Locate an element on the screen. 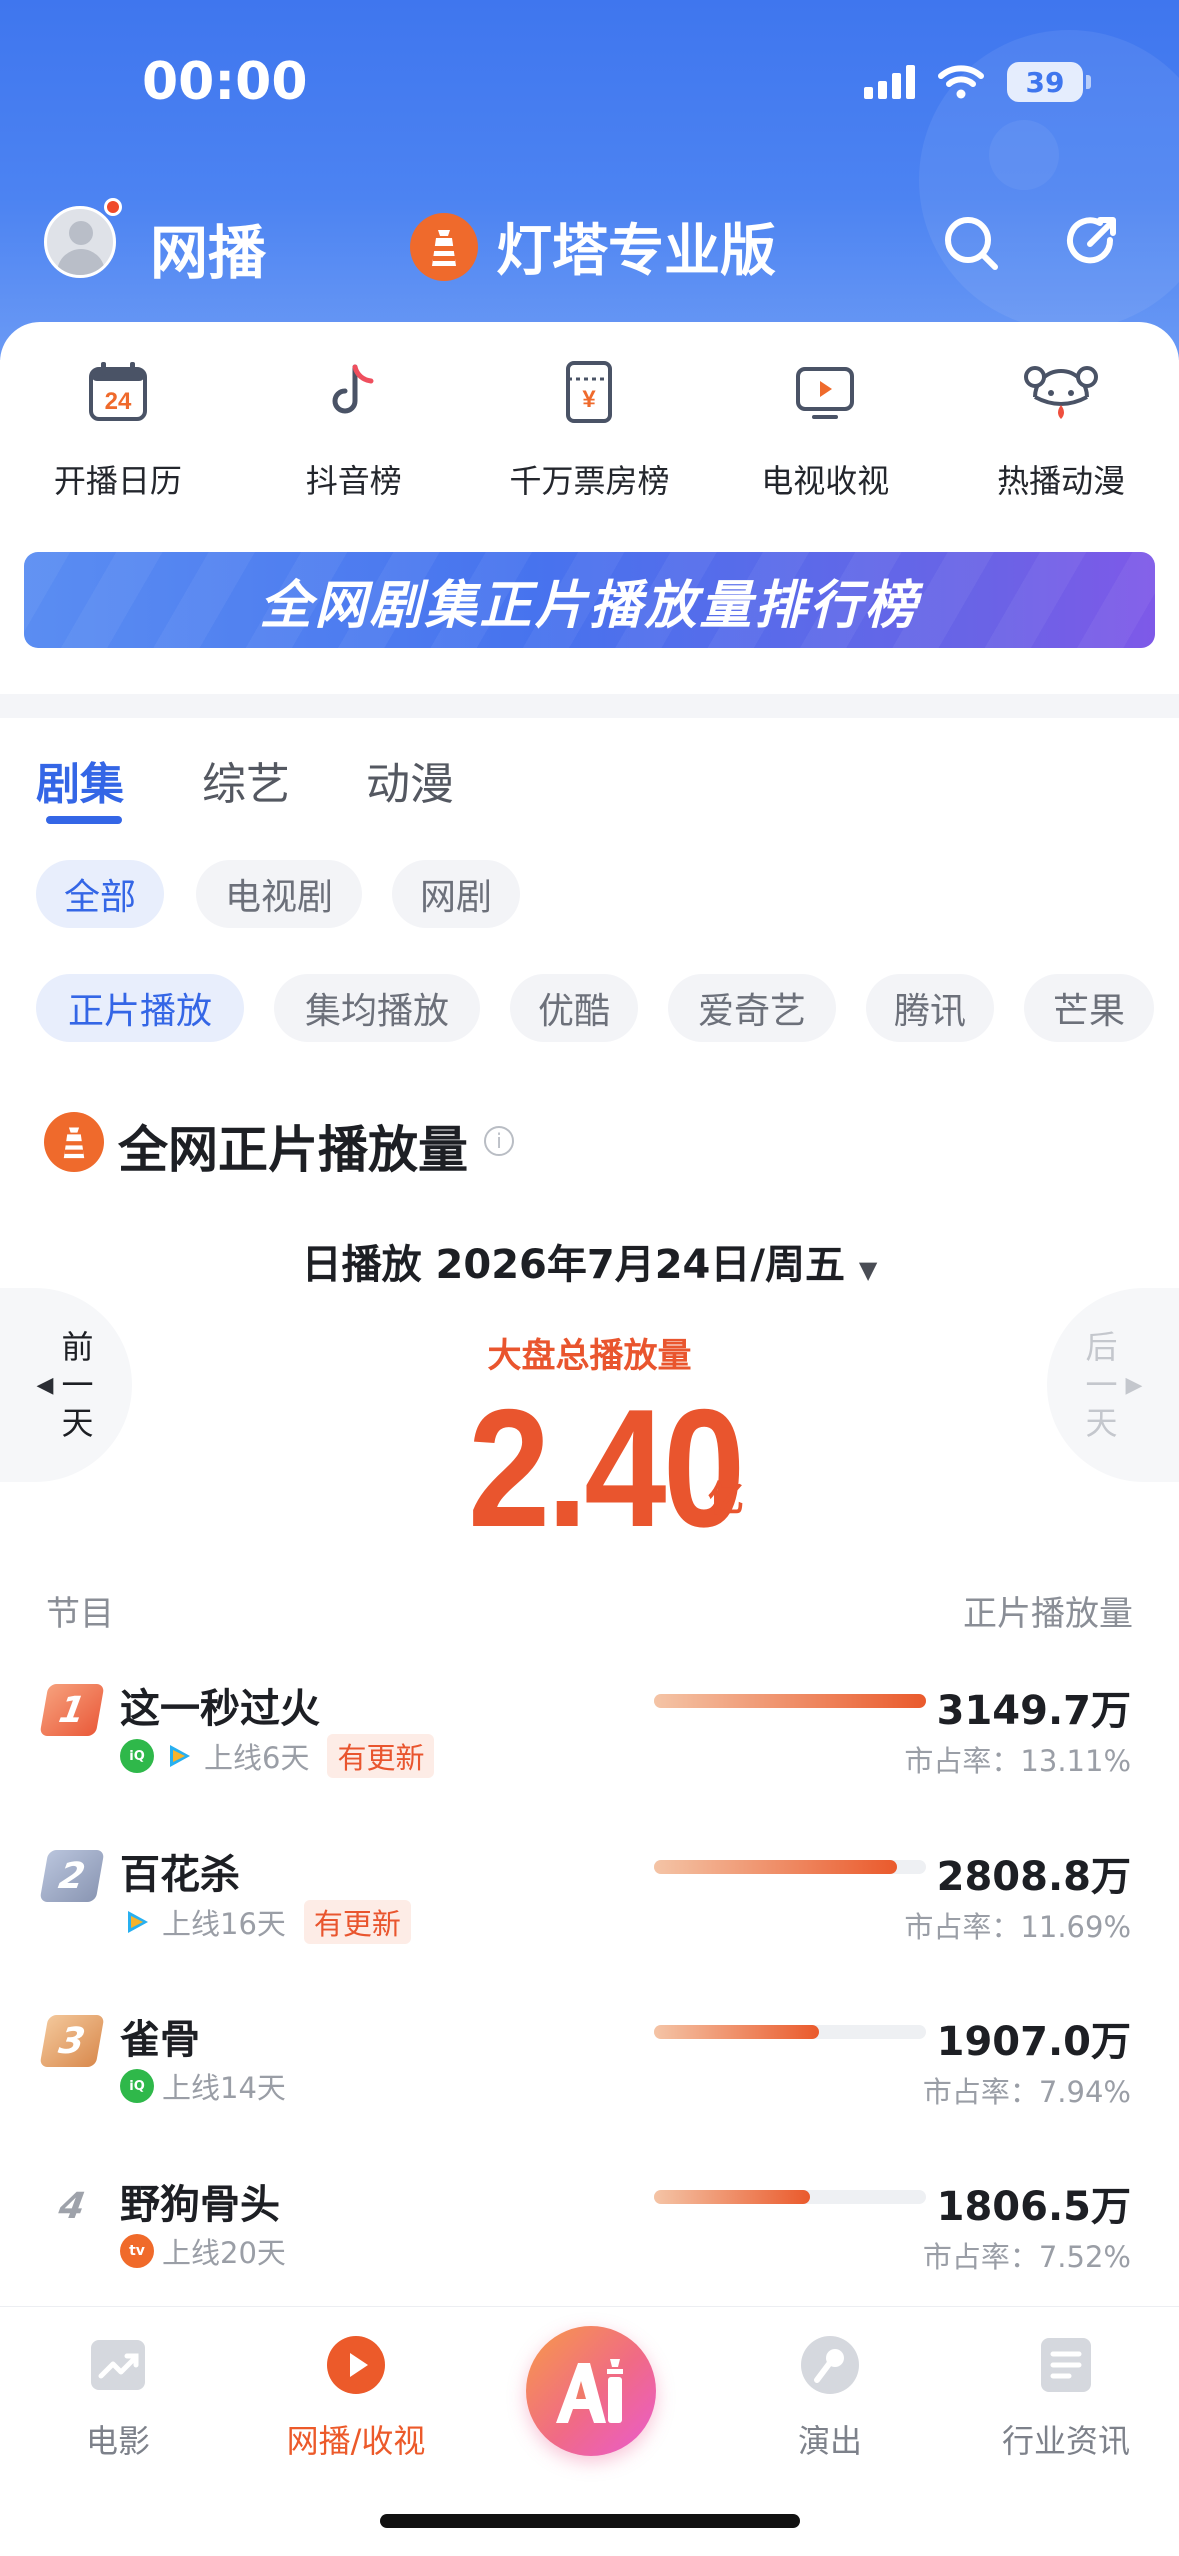 The width and height of the screenshot is (1179, 2556). quick-nav-douyin: 抖音榜 is located at coordinates (354, 427).